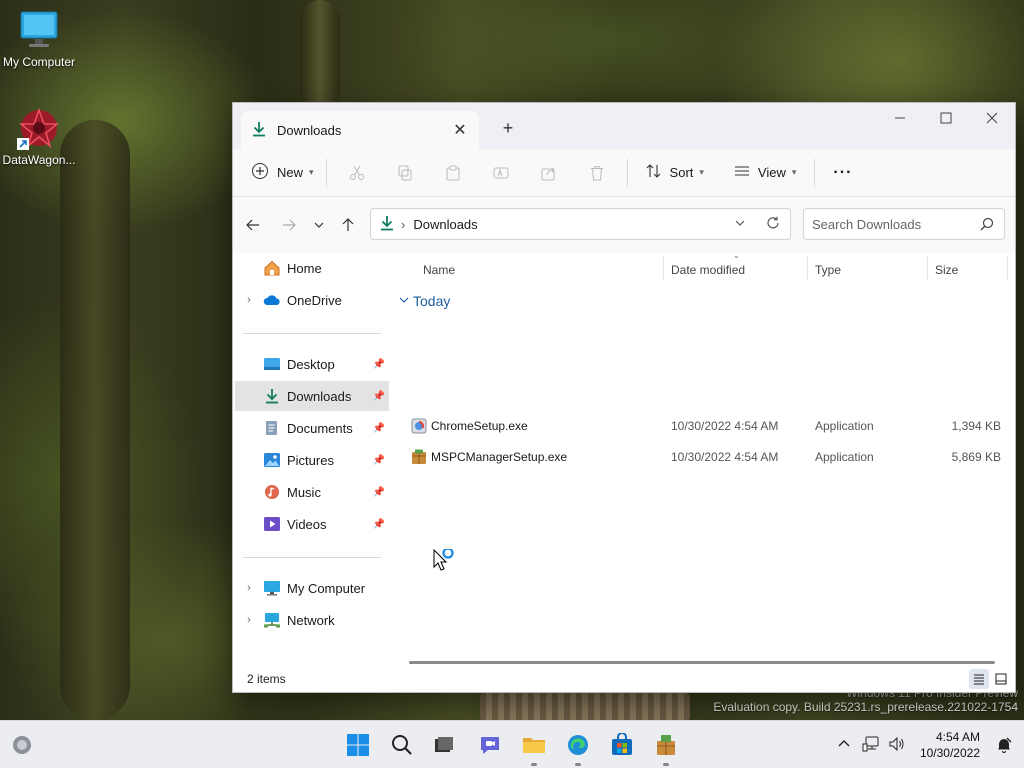 This screenshot has height=768, width=1024. I want to click on column-label: Date modified, so click(708, 270).